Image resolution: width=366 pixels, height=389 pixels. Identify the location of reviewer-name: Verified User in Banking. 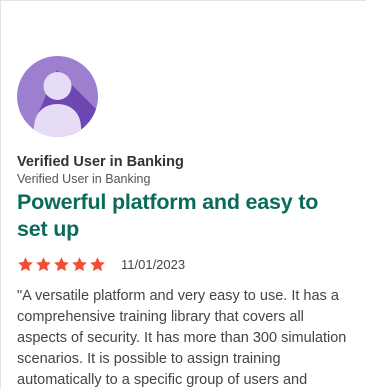
(100, 162).